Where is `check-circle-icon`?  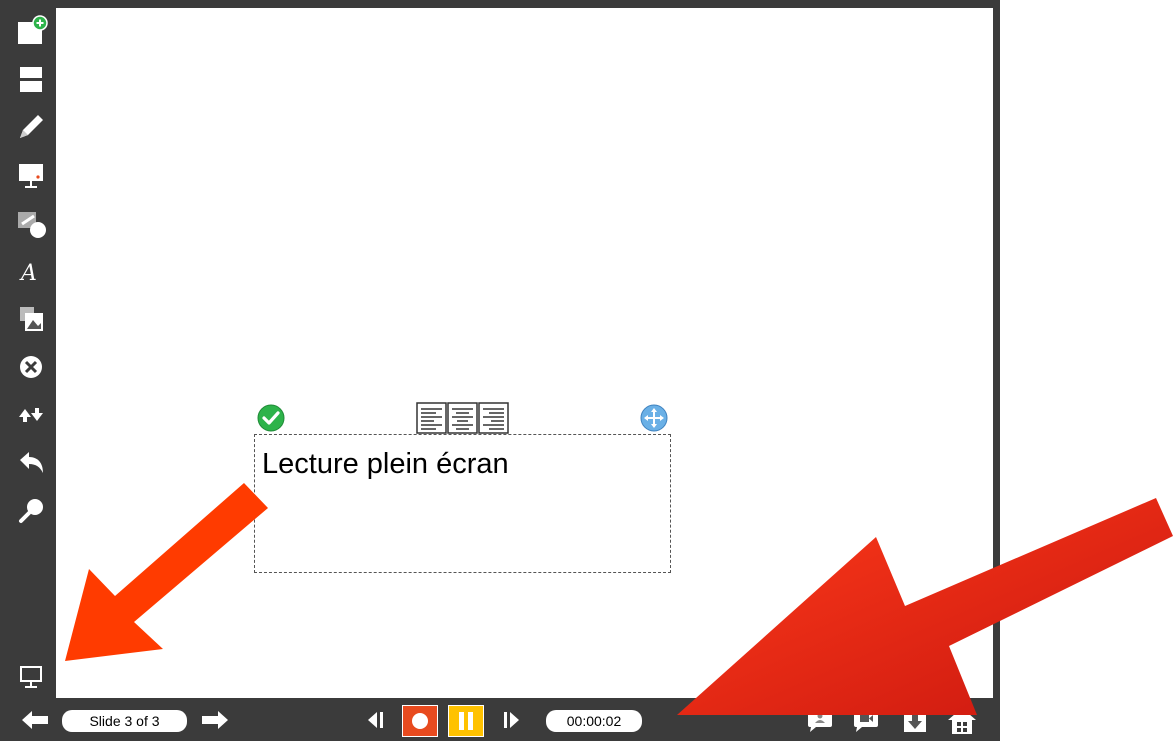
check-circle-icon is located at coordinates (271, 418).